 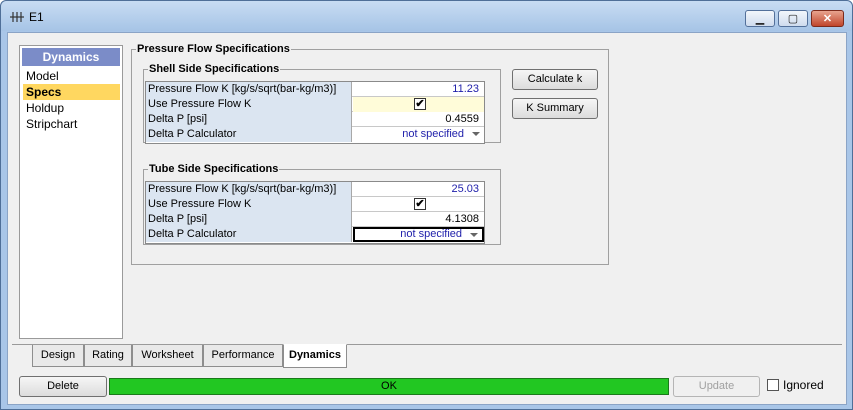 I want to click on nav-item-model: Model, so click(x=71, y=76).